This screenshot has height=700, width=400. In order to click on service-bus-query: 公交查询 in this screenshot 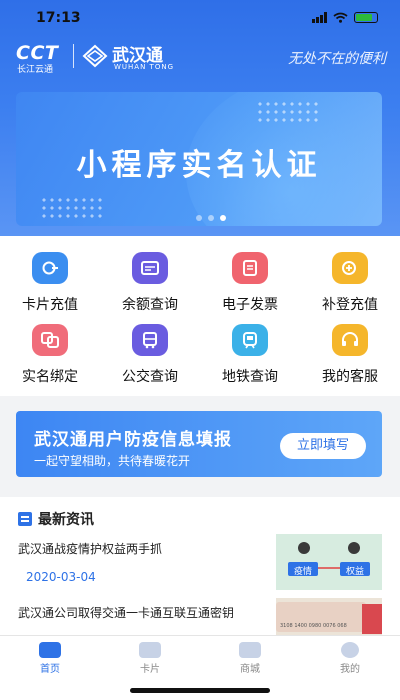, I will do `click(150, 354)`.